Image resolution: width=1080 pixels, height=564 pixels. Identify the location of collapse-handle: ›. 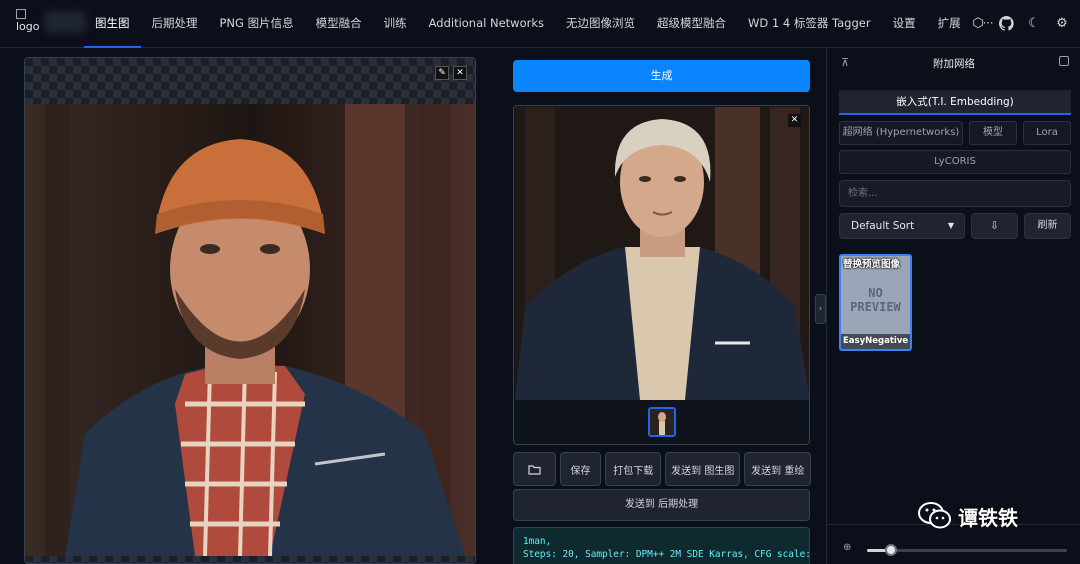
(820, 309).